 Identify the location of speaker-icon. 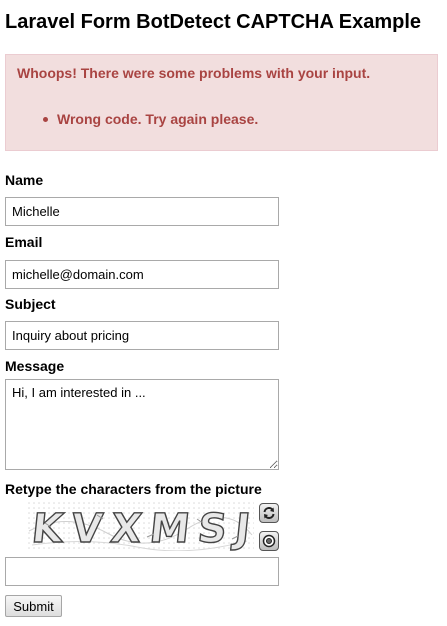
(269, 541).